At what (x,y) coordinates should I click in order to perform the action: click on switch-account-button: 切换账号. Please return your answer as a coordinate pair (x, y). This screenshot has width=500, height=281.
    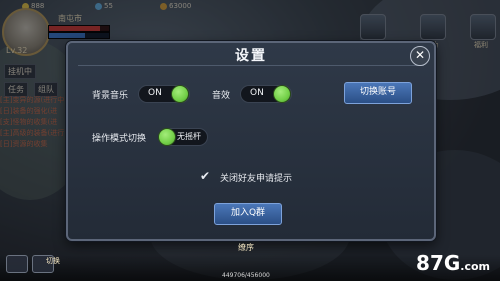
    Looking at the image, I should click on (378, 93).